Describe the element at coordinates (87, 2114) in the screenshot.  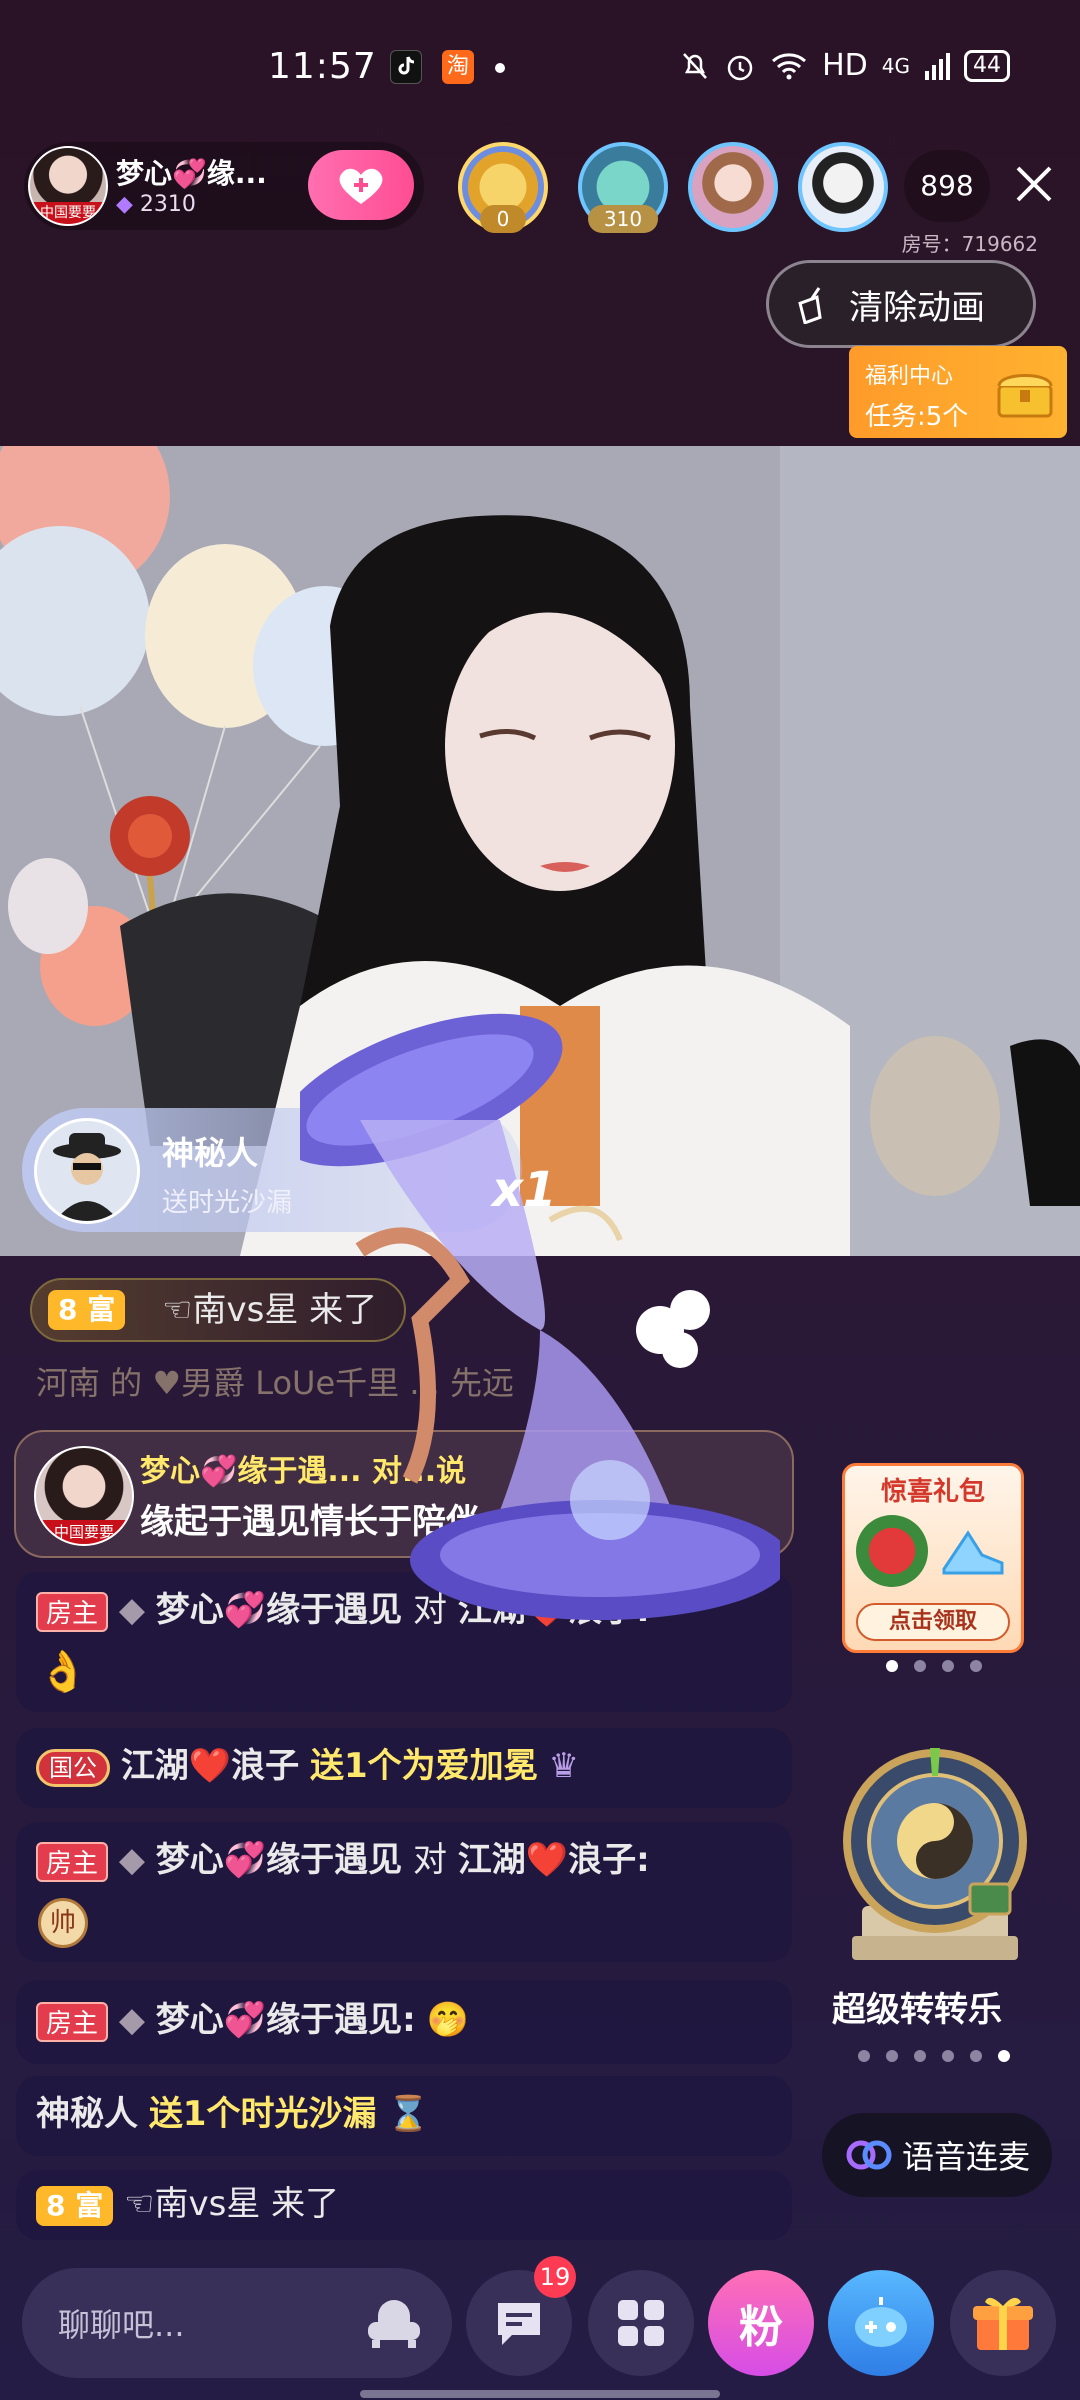
I see `chat-sender-name: 神秘人` at that location.